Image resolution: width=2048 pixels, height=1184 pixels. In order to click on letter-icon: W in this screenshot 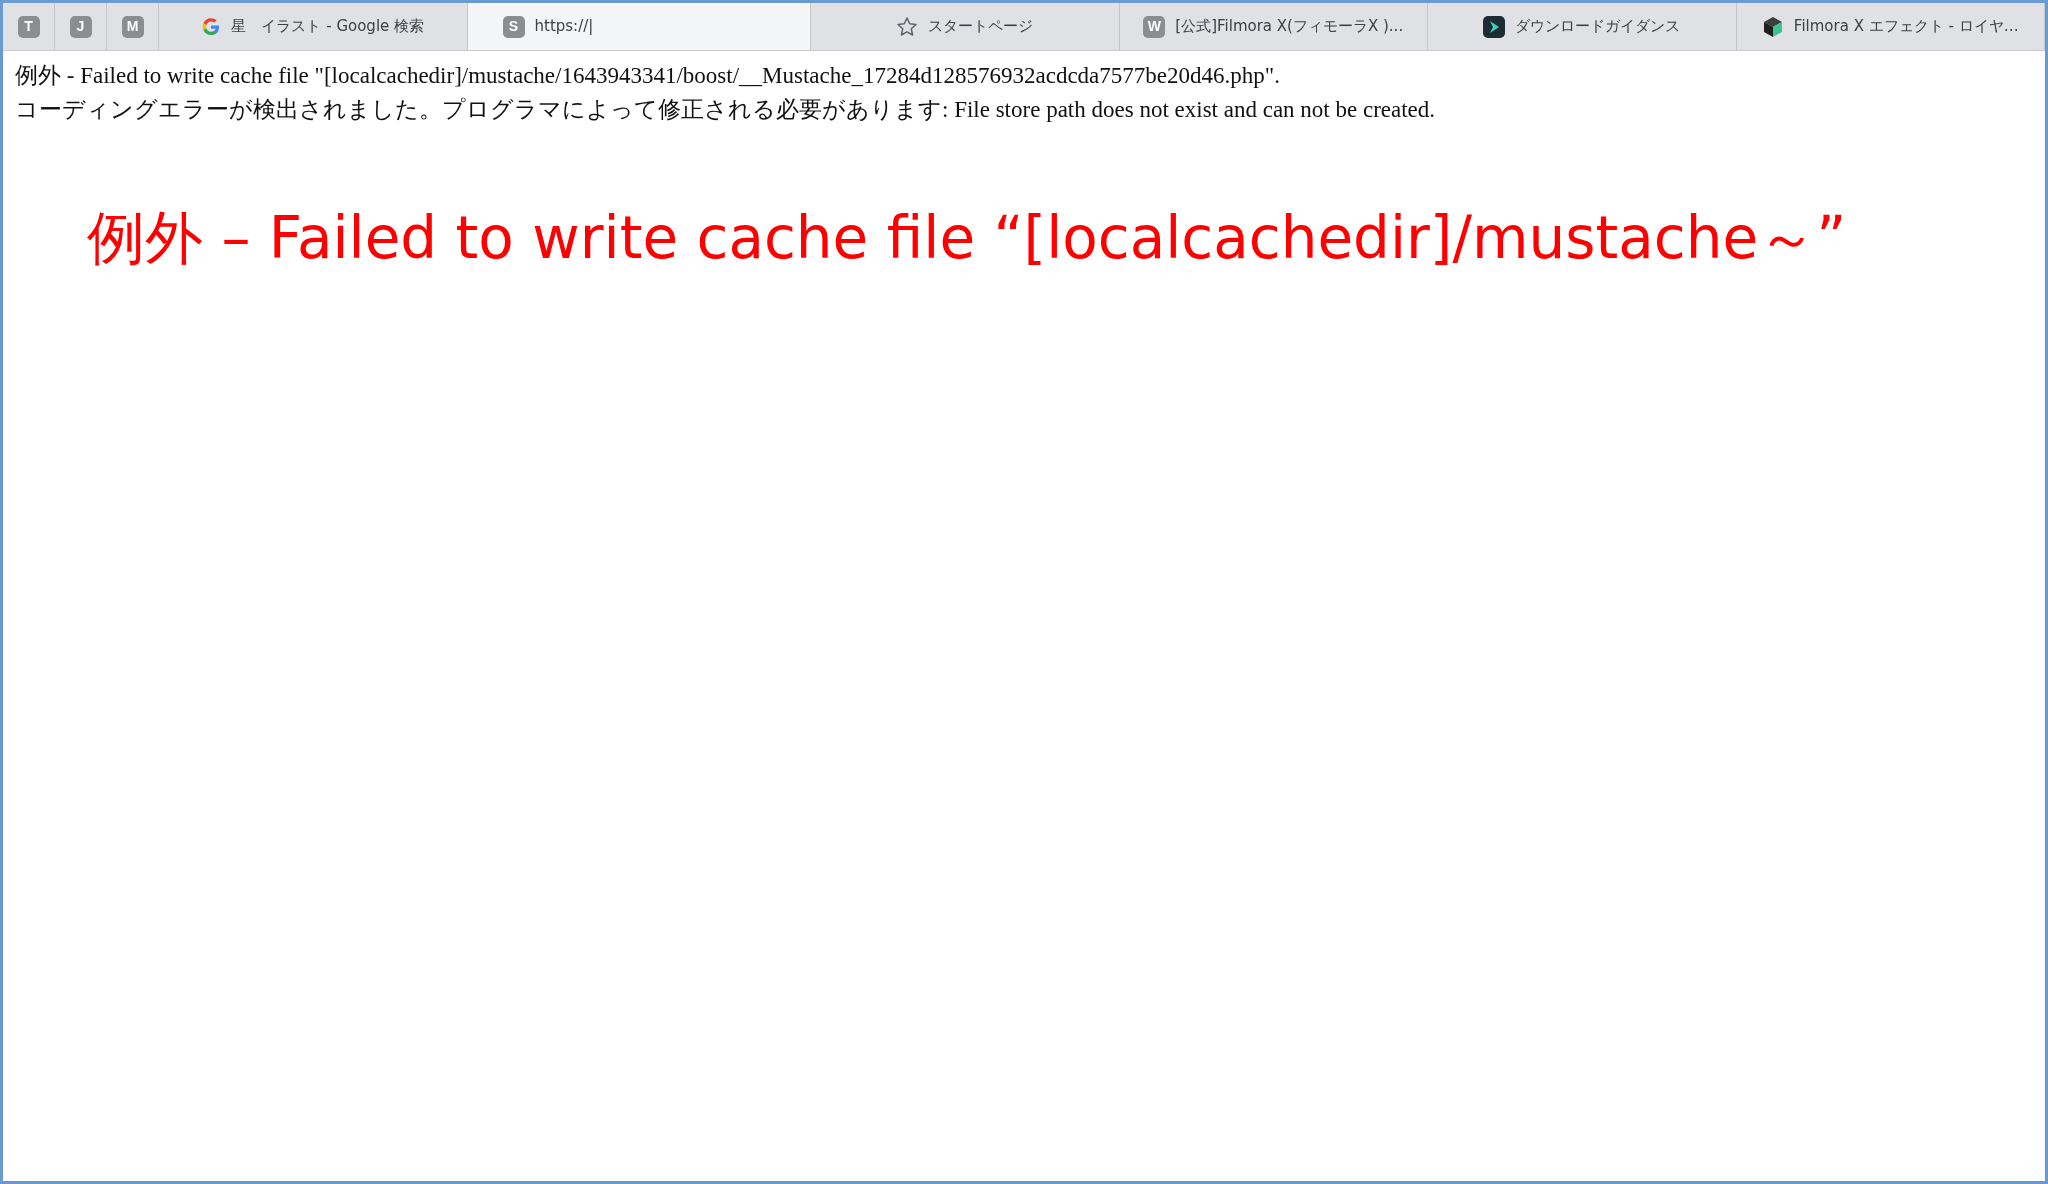, I will do `click(1154, 26)`.